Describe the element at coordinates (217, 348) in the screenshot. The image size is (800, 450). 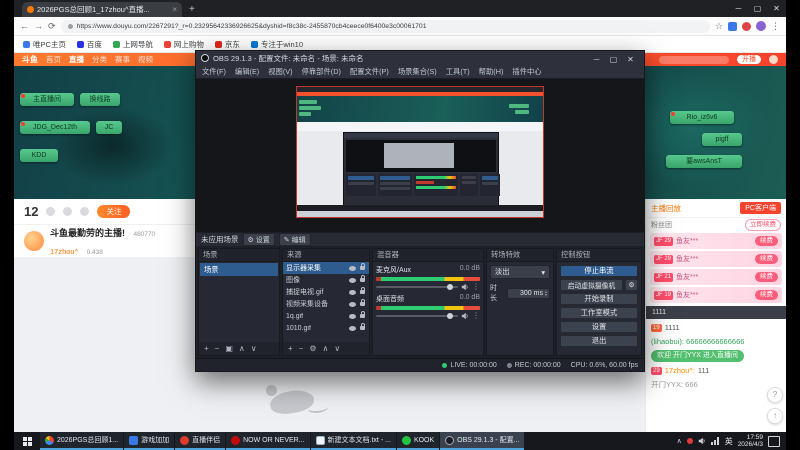
I see `remove-scene-icon: −` at that location.